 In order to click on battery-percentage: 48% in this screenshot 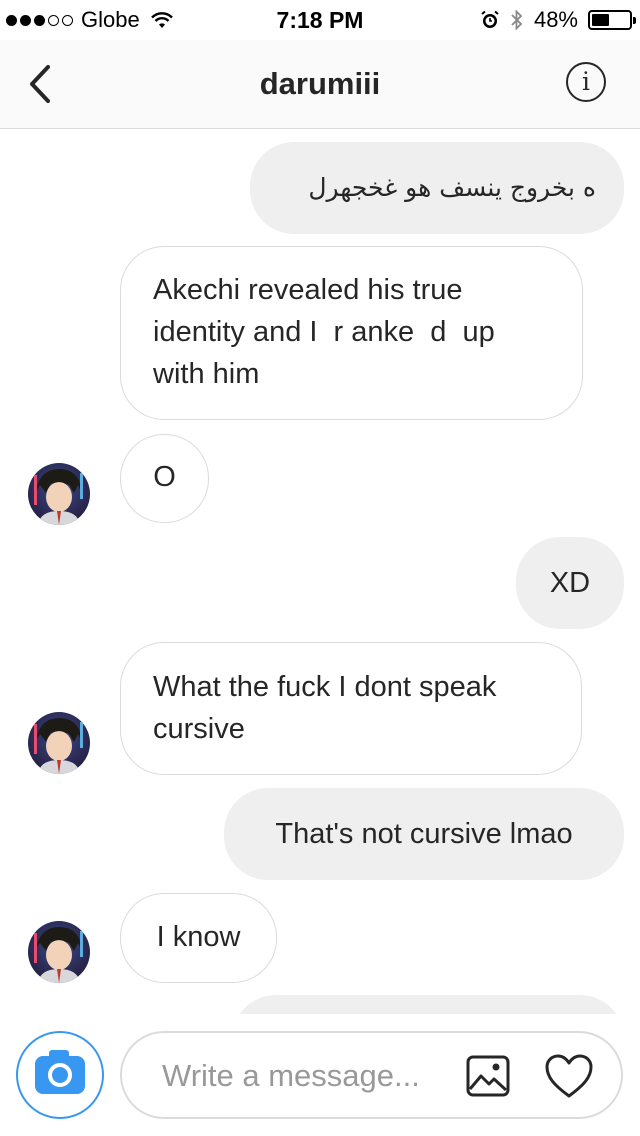, I will do `click(555, 19)`.